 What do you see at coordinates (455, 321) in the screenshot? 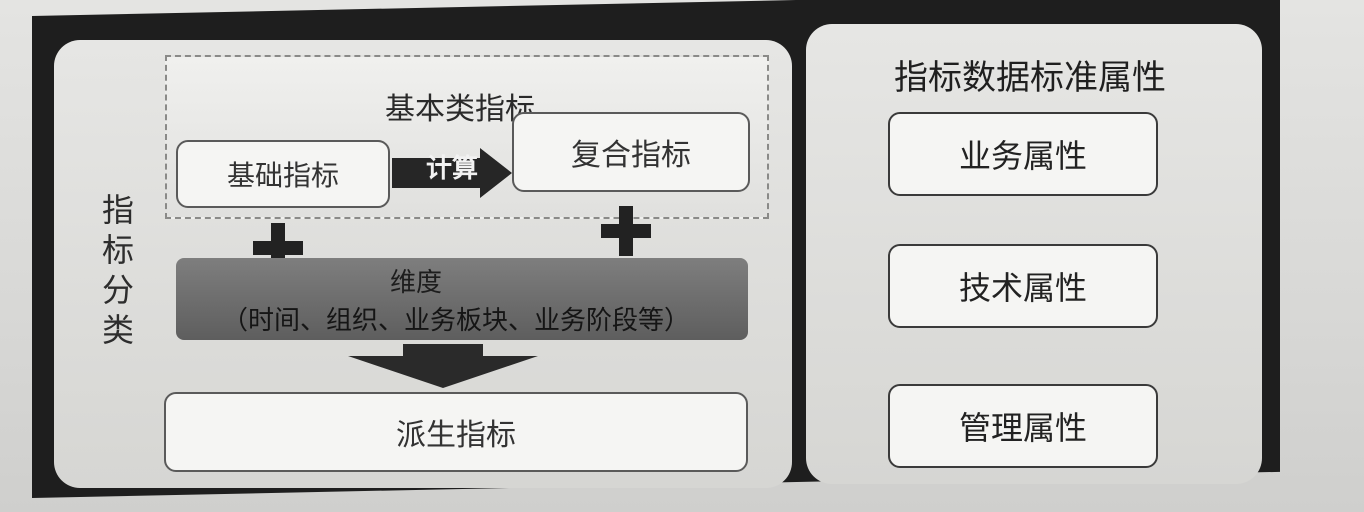
I see `dimension-description: （时间、组织、业务板块、业务阶段等）` at bounding box center [455, 321].